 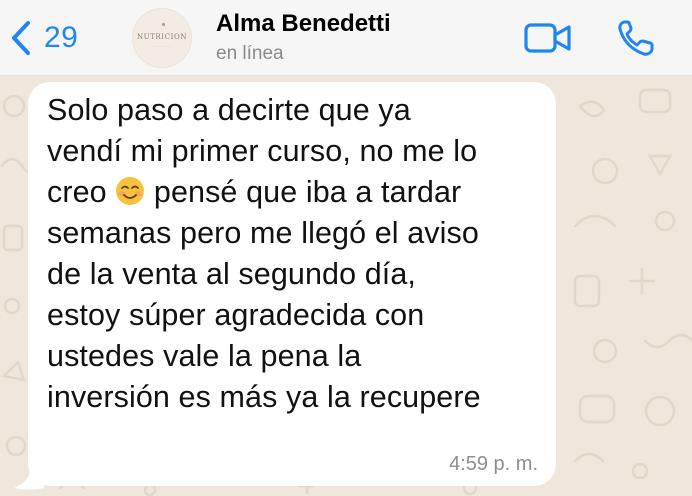 What do you see at coordinates (229, 110) in the screenshot?
I see `message-line: Solo paso a decirte que ya` at bounding box center [229, 110].